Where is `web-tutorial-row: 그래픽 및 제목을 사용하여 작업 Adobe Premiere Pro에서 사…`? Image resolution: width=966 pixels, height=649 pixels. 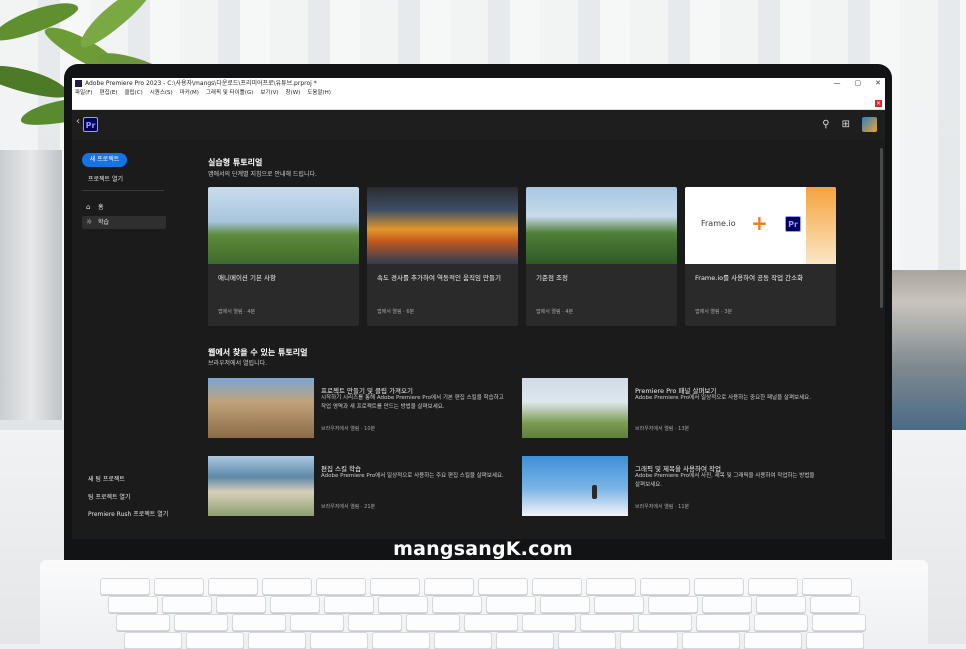
web-tutorial-row: 그래픽 및 제목을 사용하여 작업 Adobe Premiere Pro에서 사… is located at coordinates (672, 487).